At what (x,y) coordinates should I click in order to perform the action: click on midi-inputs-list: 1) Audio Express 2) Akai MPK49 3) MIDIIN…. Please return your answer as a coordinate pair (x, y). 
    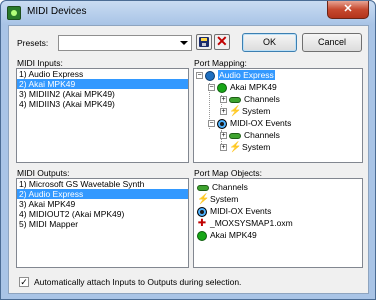
    Looking at the image, I should click on (102, 115).